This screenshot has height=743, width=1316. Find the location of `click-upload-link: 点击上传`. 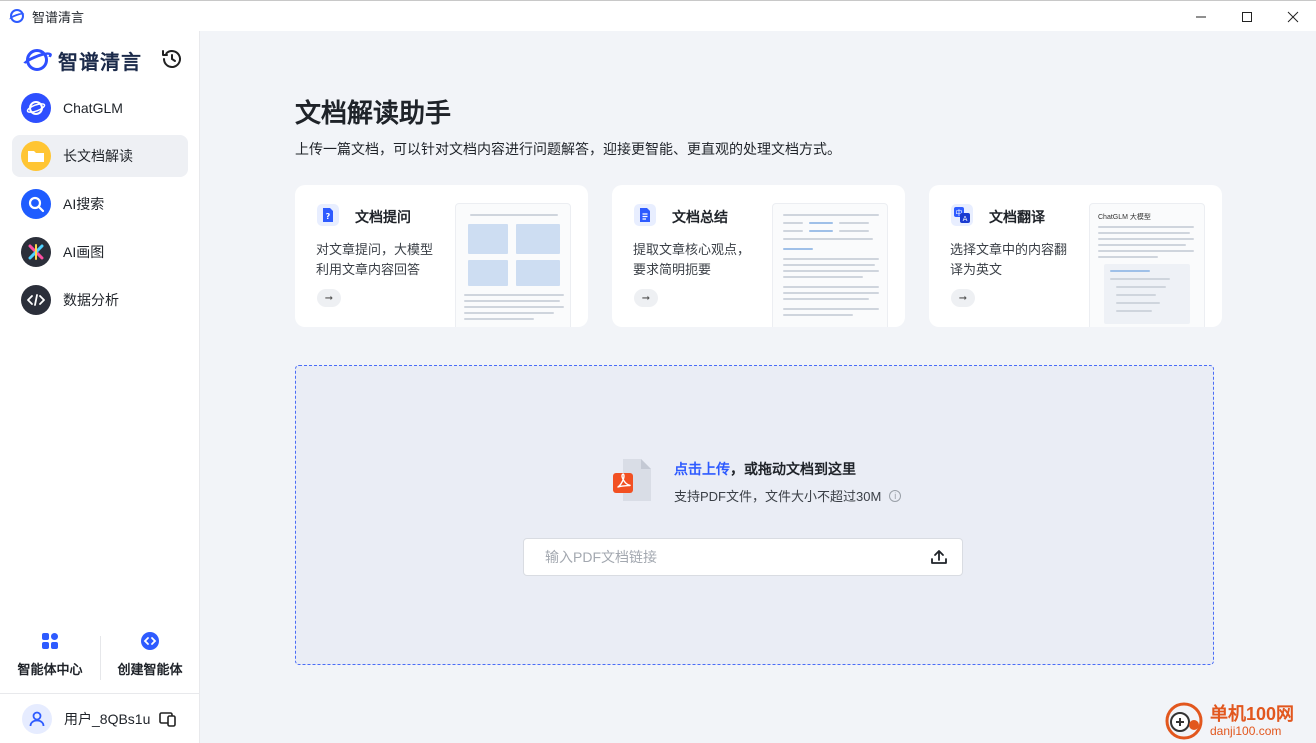

click-upload-link: 点击上传 is located at coordinates (702, 469).